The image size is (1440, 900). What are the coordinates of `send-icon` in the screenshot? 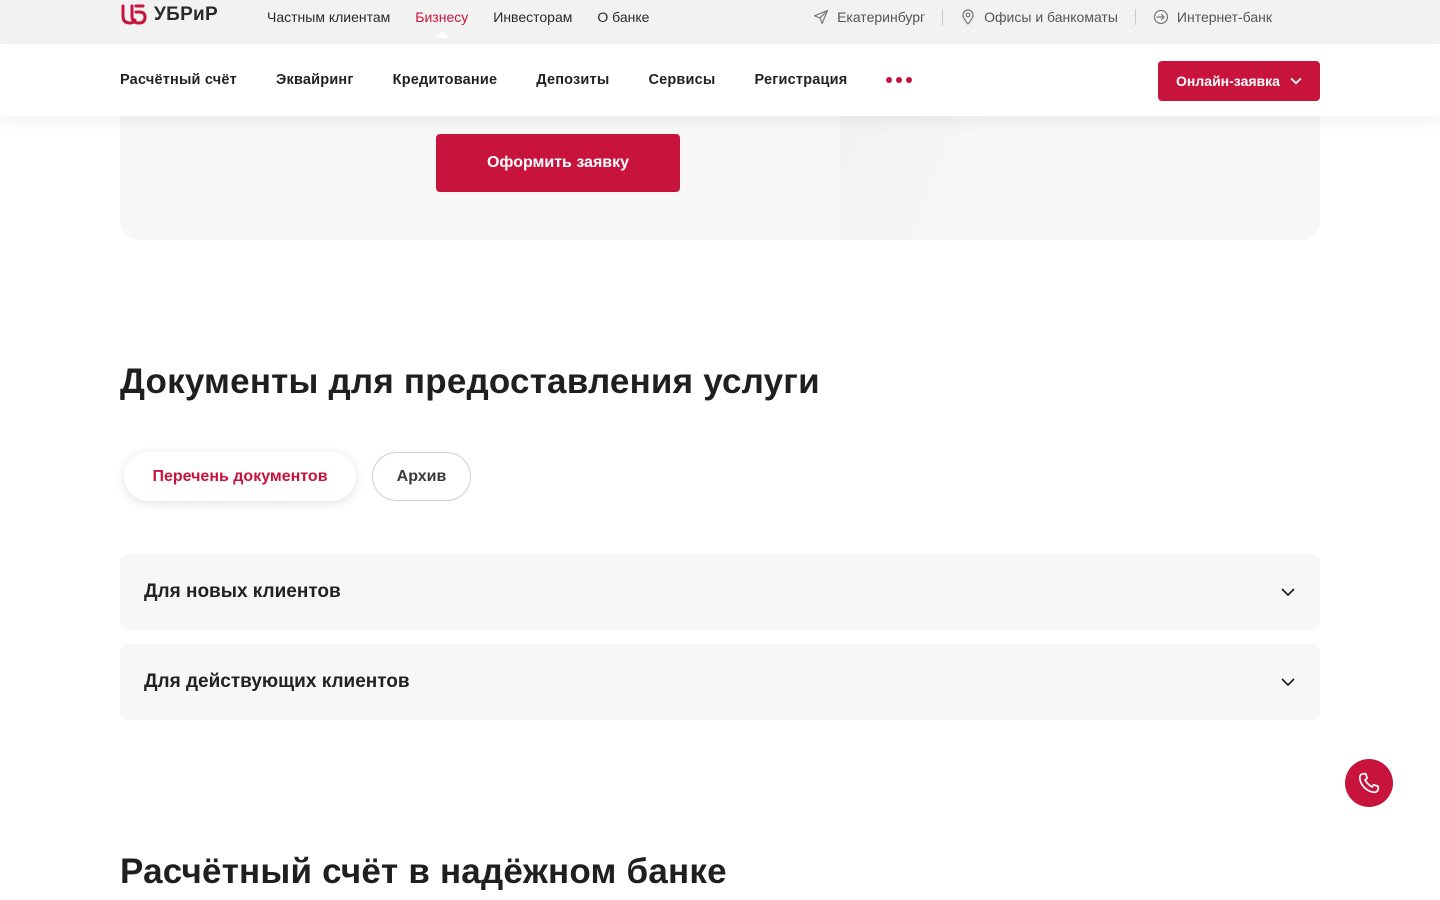 It's located at (821, 17).